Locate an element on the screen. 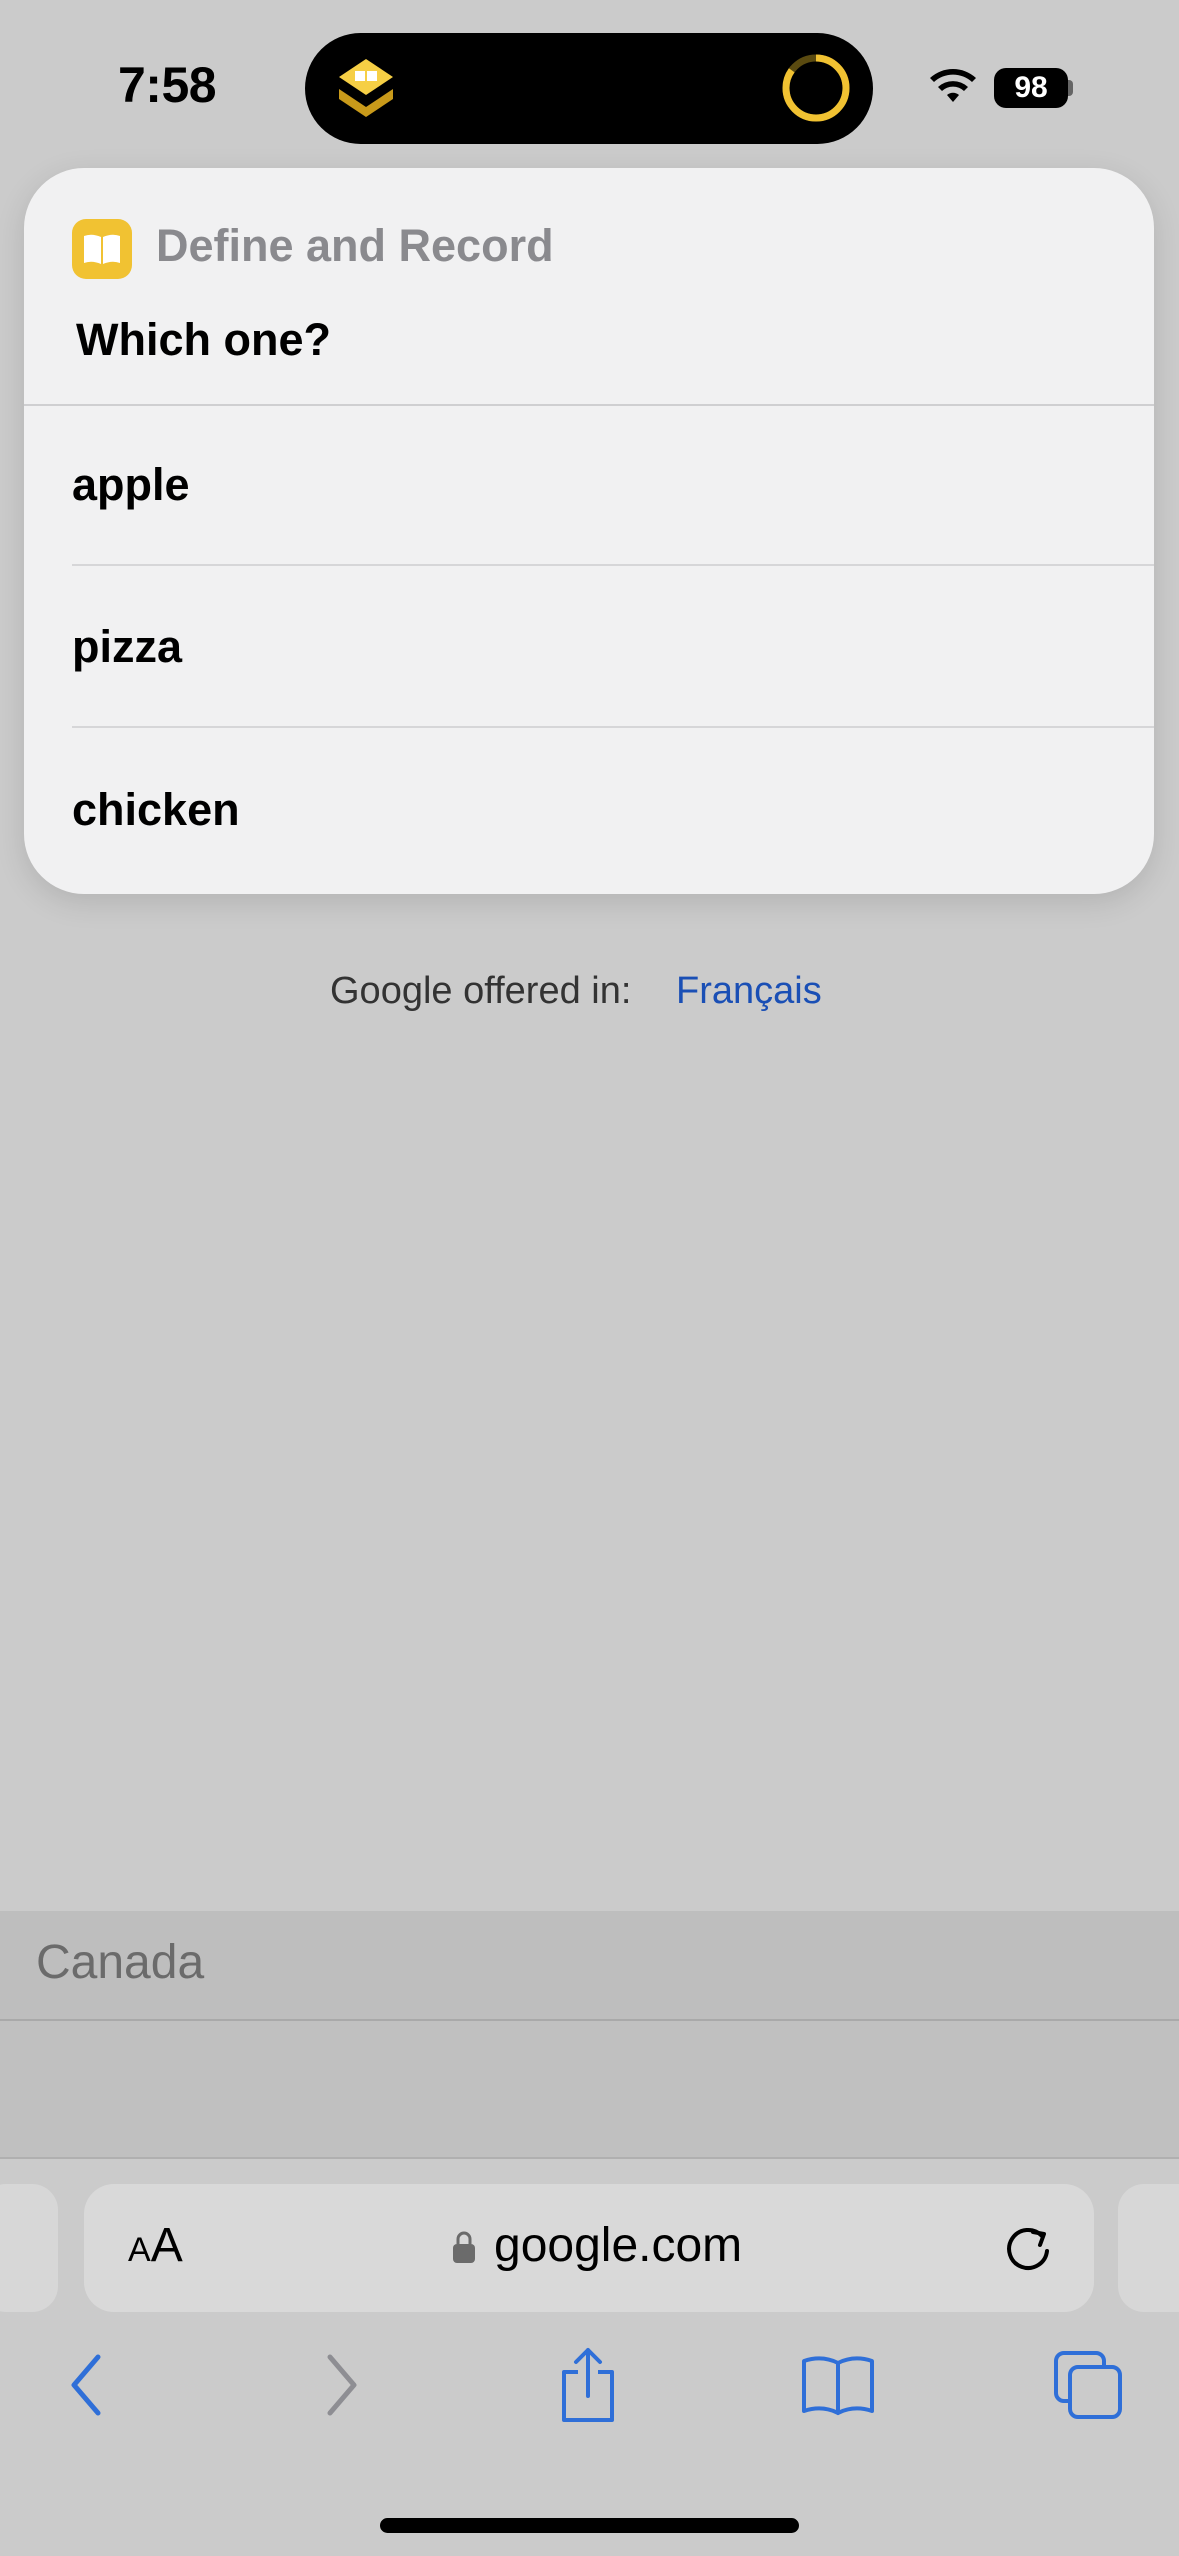 This screenshot has height=2556, width=1179. forward-button is located at coordinates (342, 2385).